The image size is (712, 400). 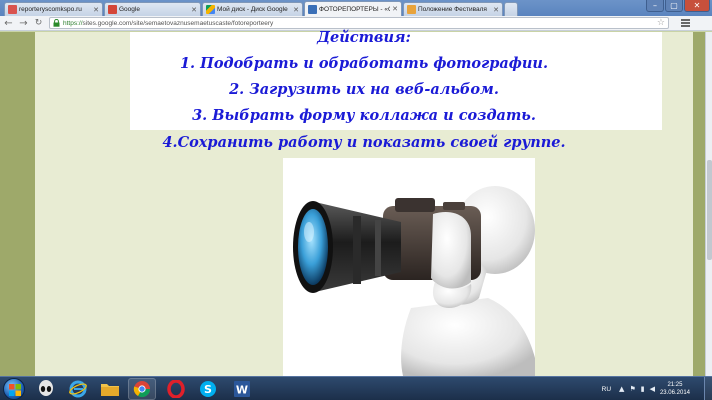 I want to click on opera-icon, so click(x=176, y=389).